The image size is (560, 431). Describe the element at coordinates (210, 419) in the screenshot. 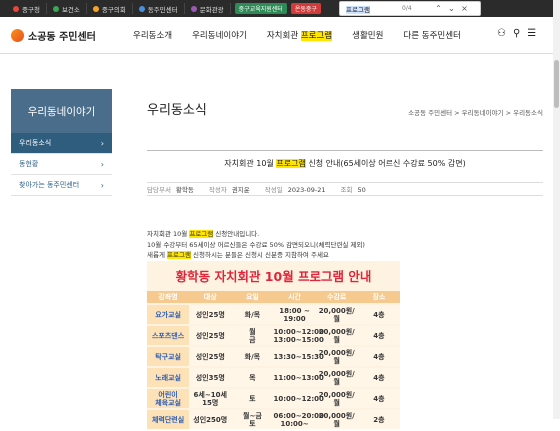

I see `table-cell: 성인250명` at that location.